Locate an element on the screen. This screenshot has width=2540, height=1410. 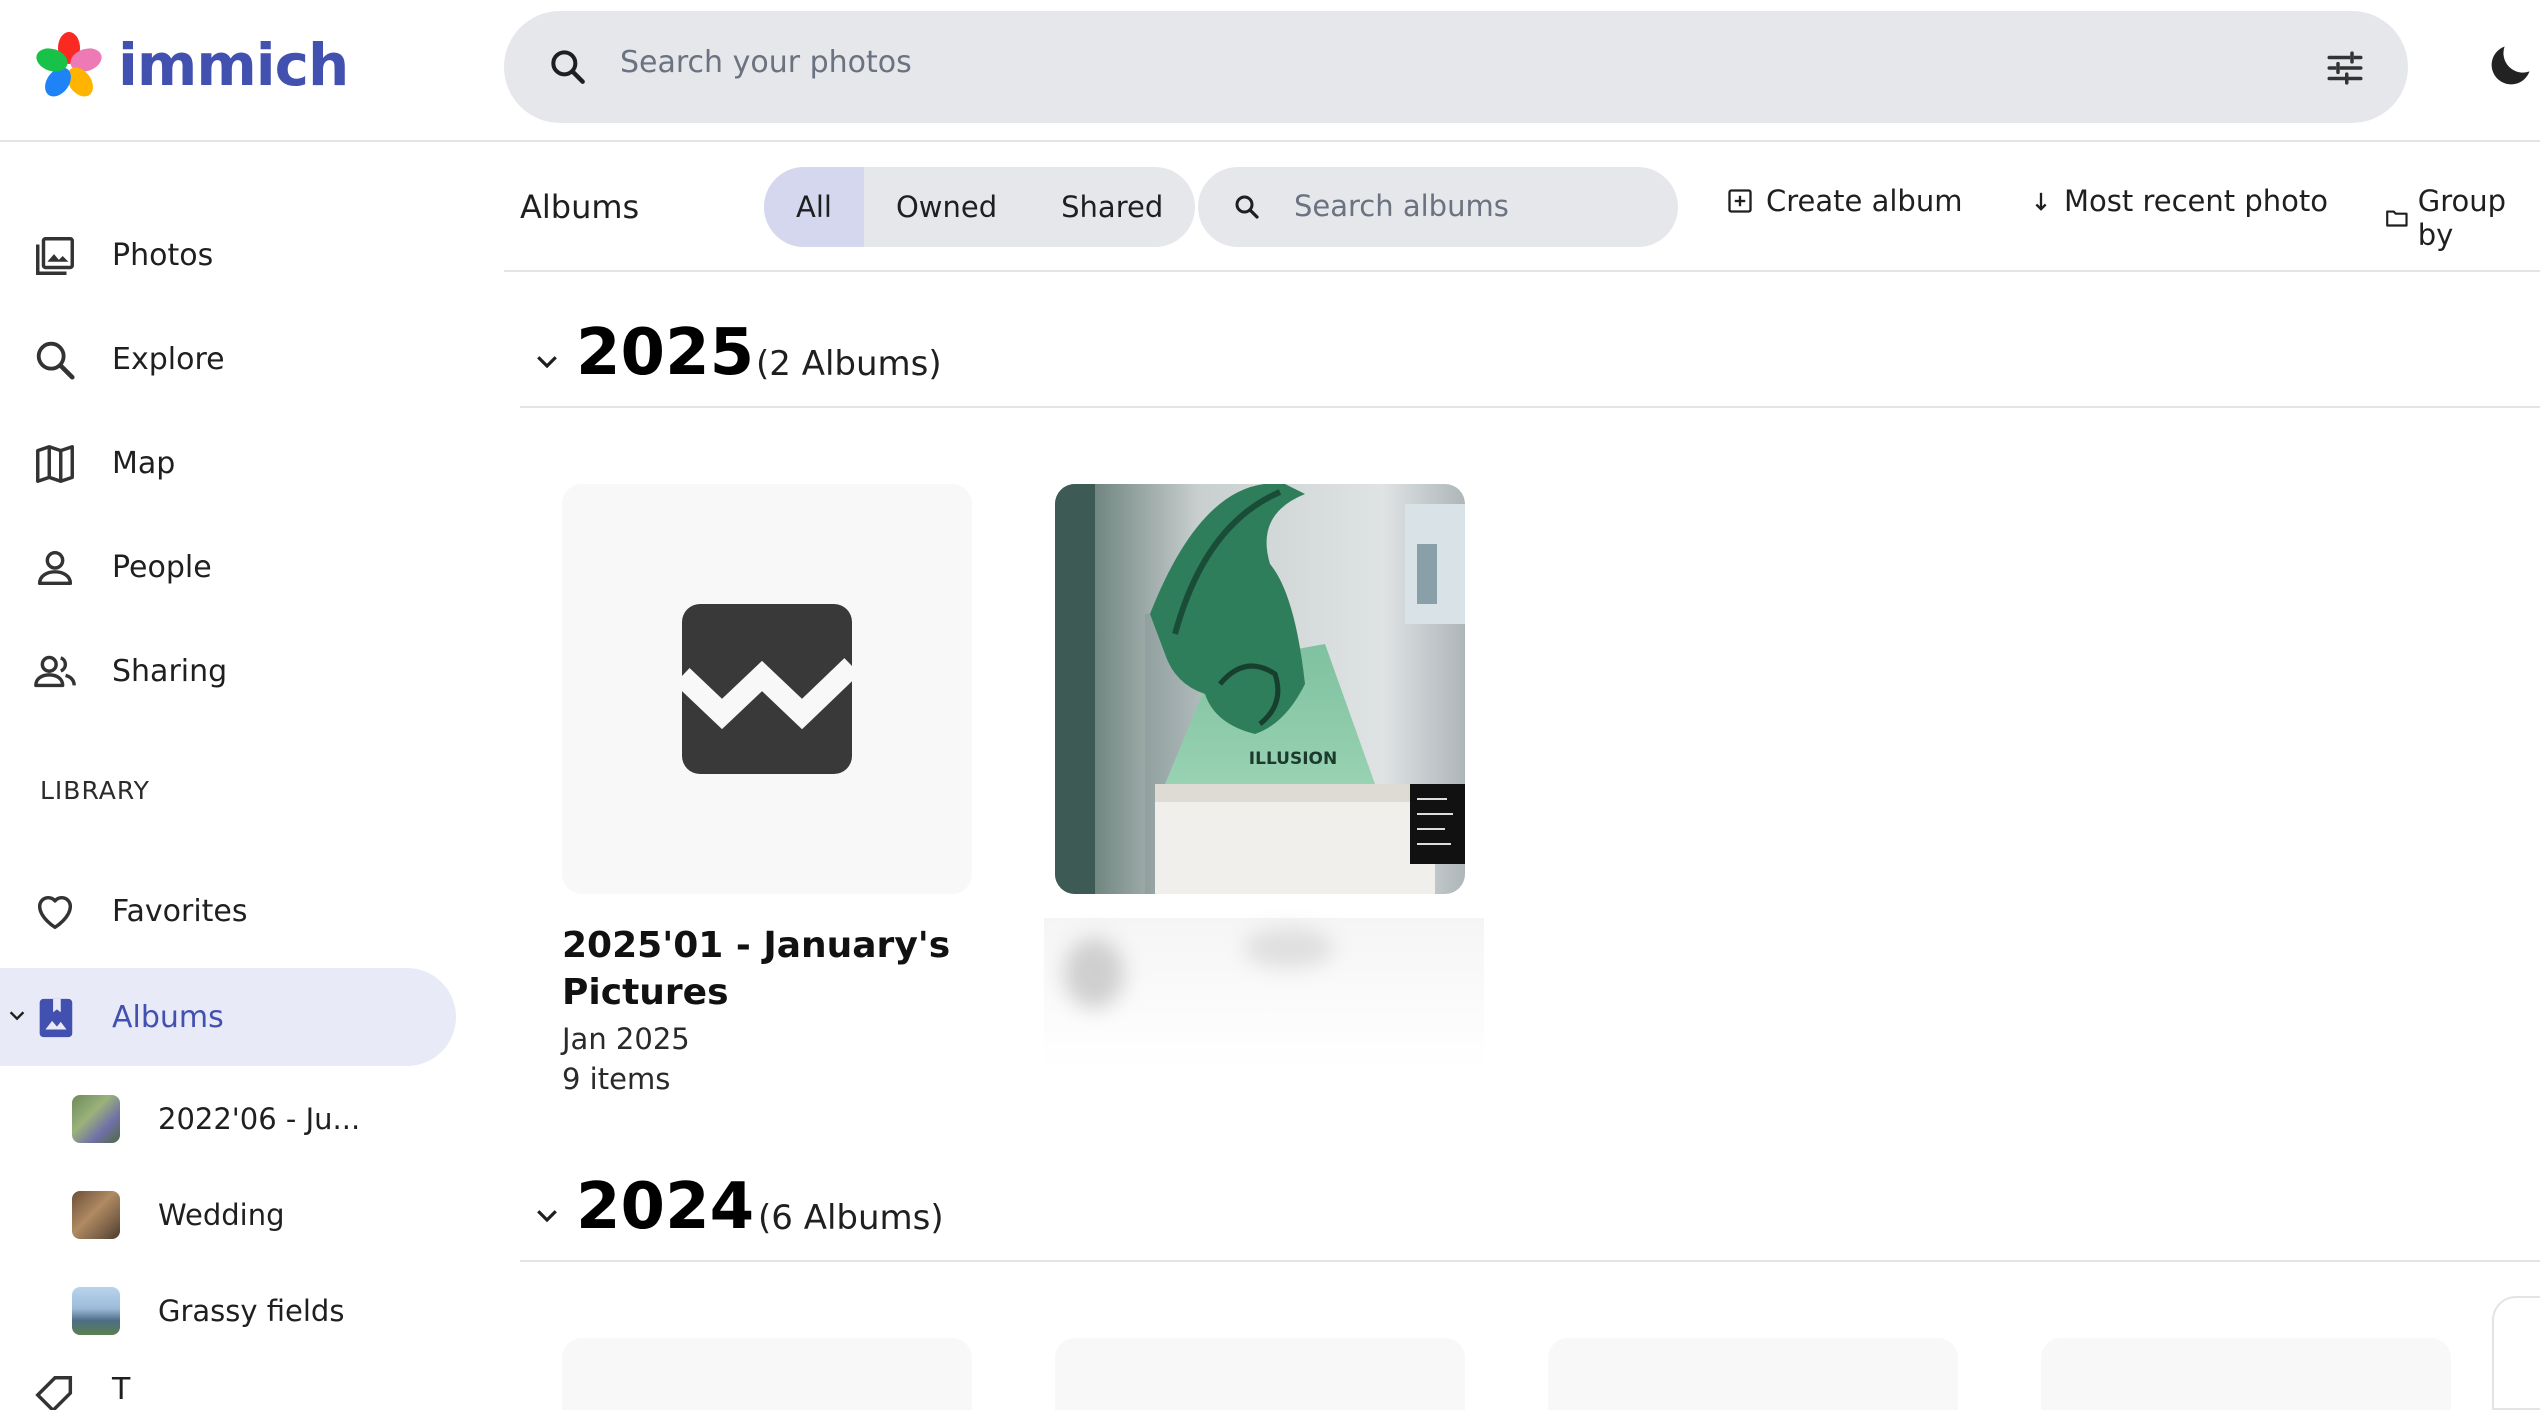
sidebar-item-favorites: Favorites is located at coordinates (228, 911).